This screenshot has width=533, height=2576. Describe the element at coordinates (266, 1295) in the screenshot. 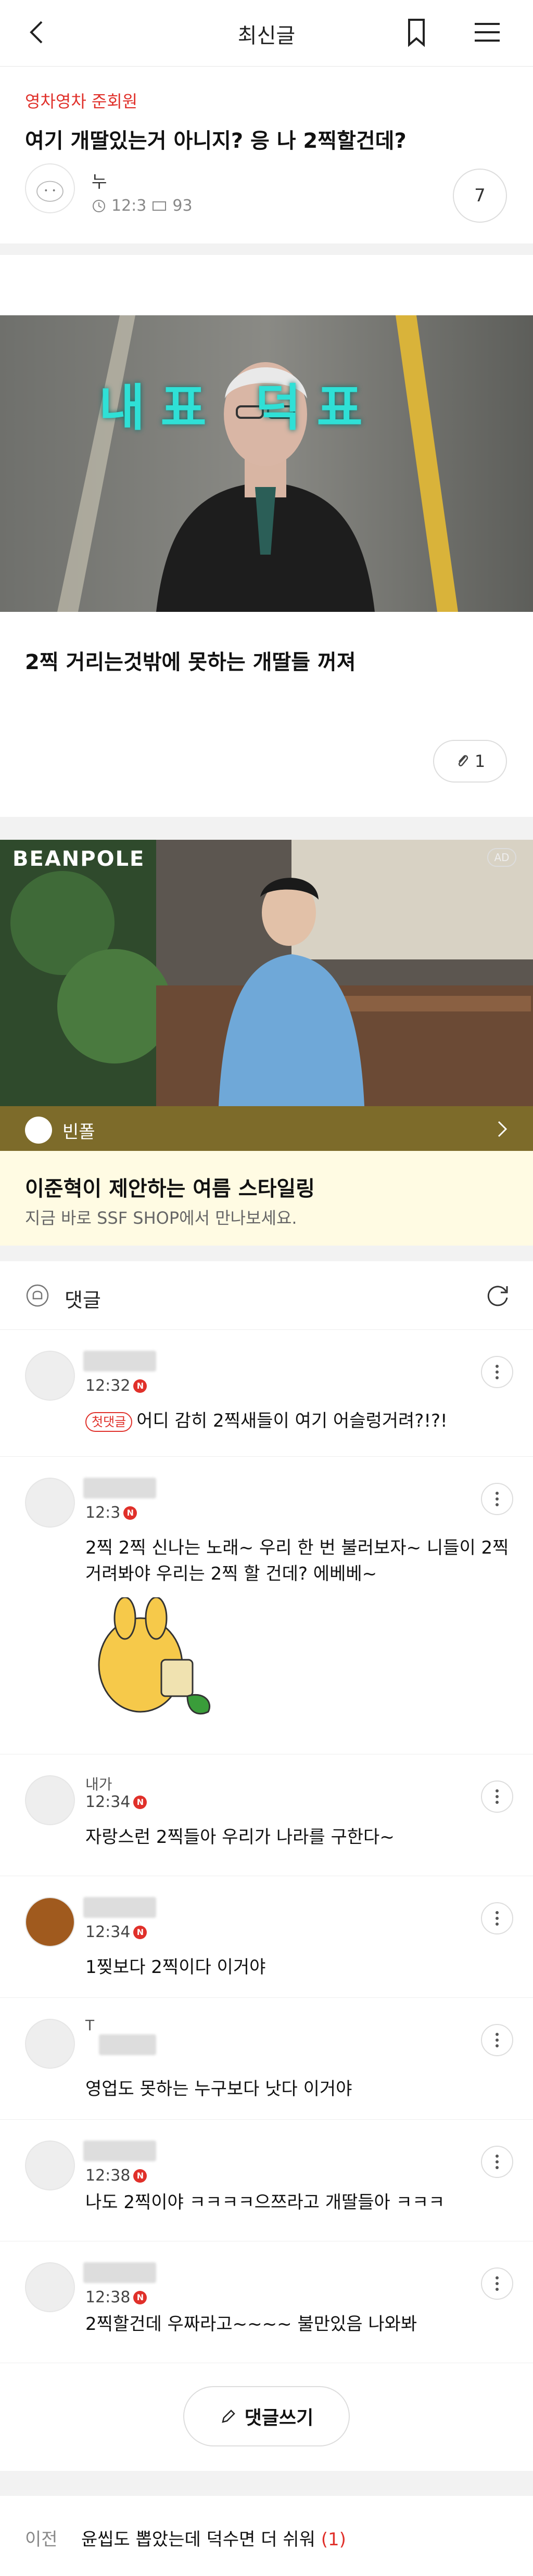

I see `comments-header: 댓글` at that location.